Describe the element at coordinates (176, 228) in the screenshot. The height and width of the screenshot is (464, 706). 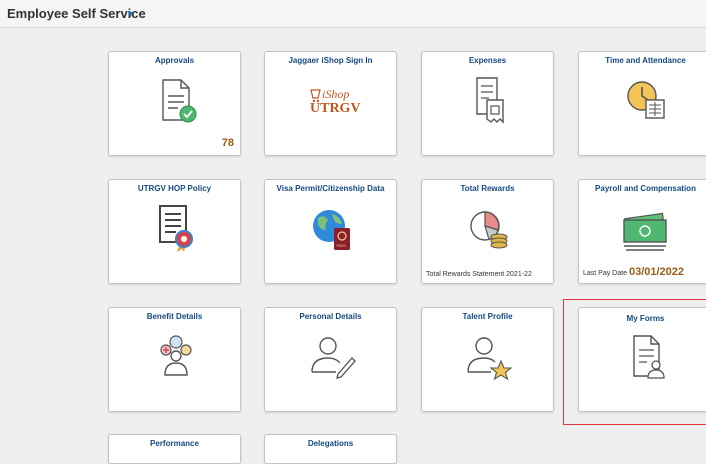
I see `policy-document-icon` at that location.